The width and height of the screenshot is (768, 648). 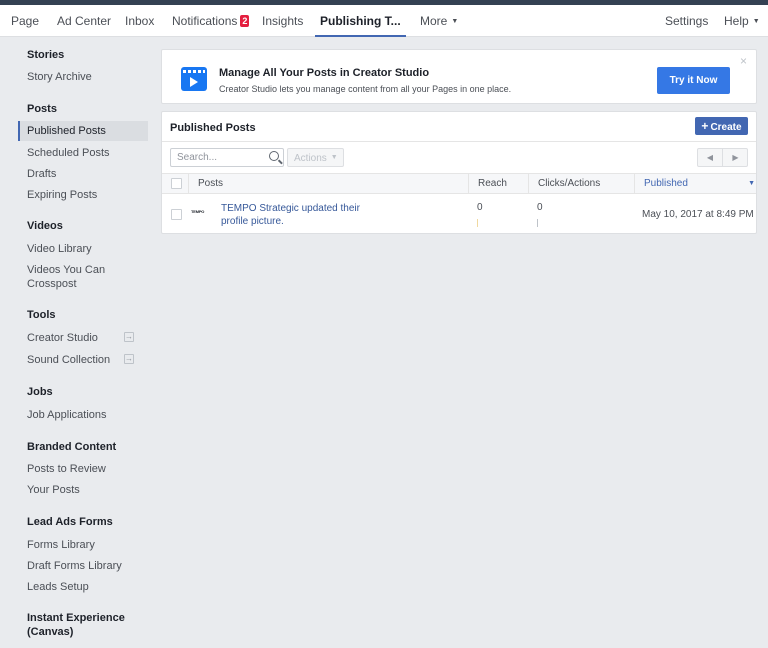 What do you see at coordinates (83, 587) in the screenshot?
I see `sidebar-item-leads-setup: Leads Setup` at bounding box center [83, 587].